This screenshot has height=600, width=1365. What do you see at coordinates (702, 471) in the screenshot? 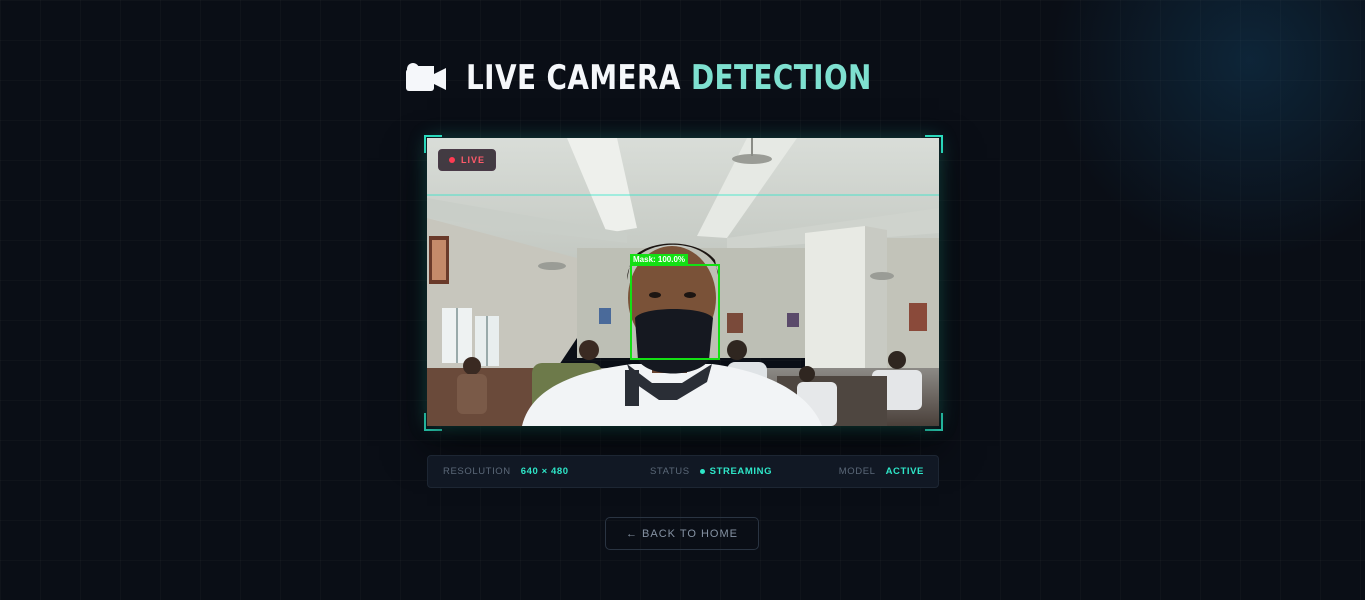
I see `status-dot-icon` at bounding box center [702, 471].